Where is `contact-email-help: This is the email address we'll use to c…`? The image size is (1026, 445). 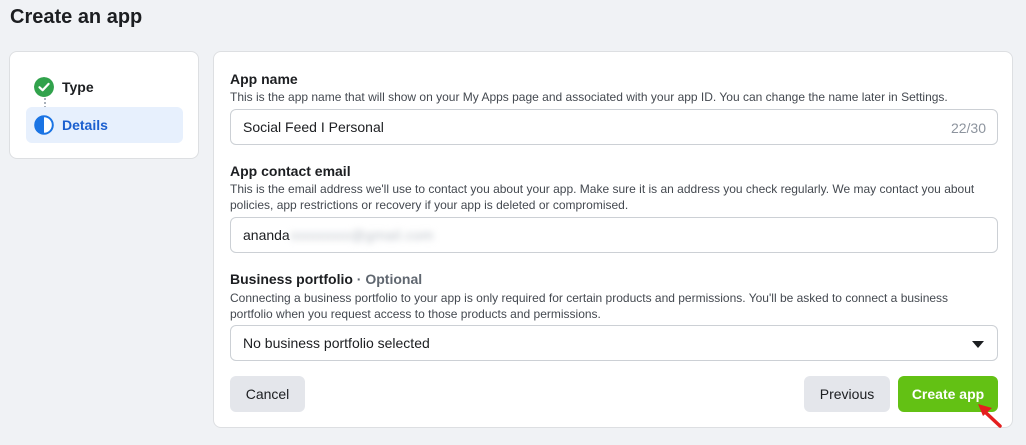
contact-email-help: This is the email address we'll use to c… is located at coordinates (602, 197).